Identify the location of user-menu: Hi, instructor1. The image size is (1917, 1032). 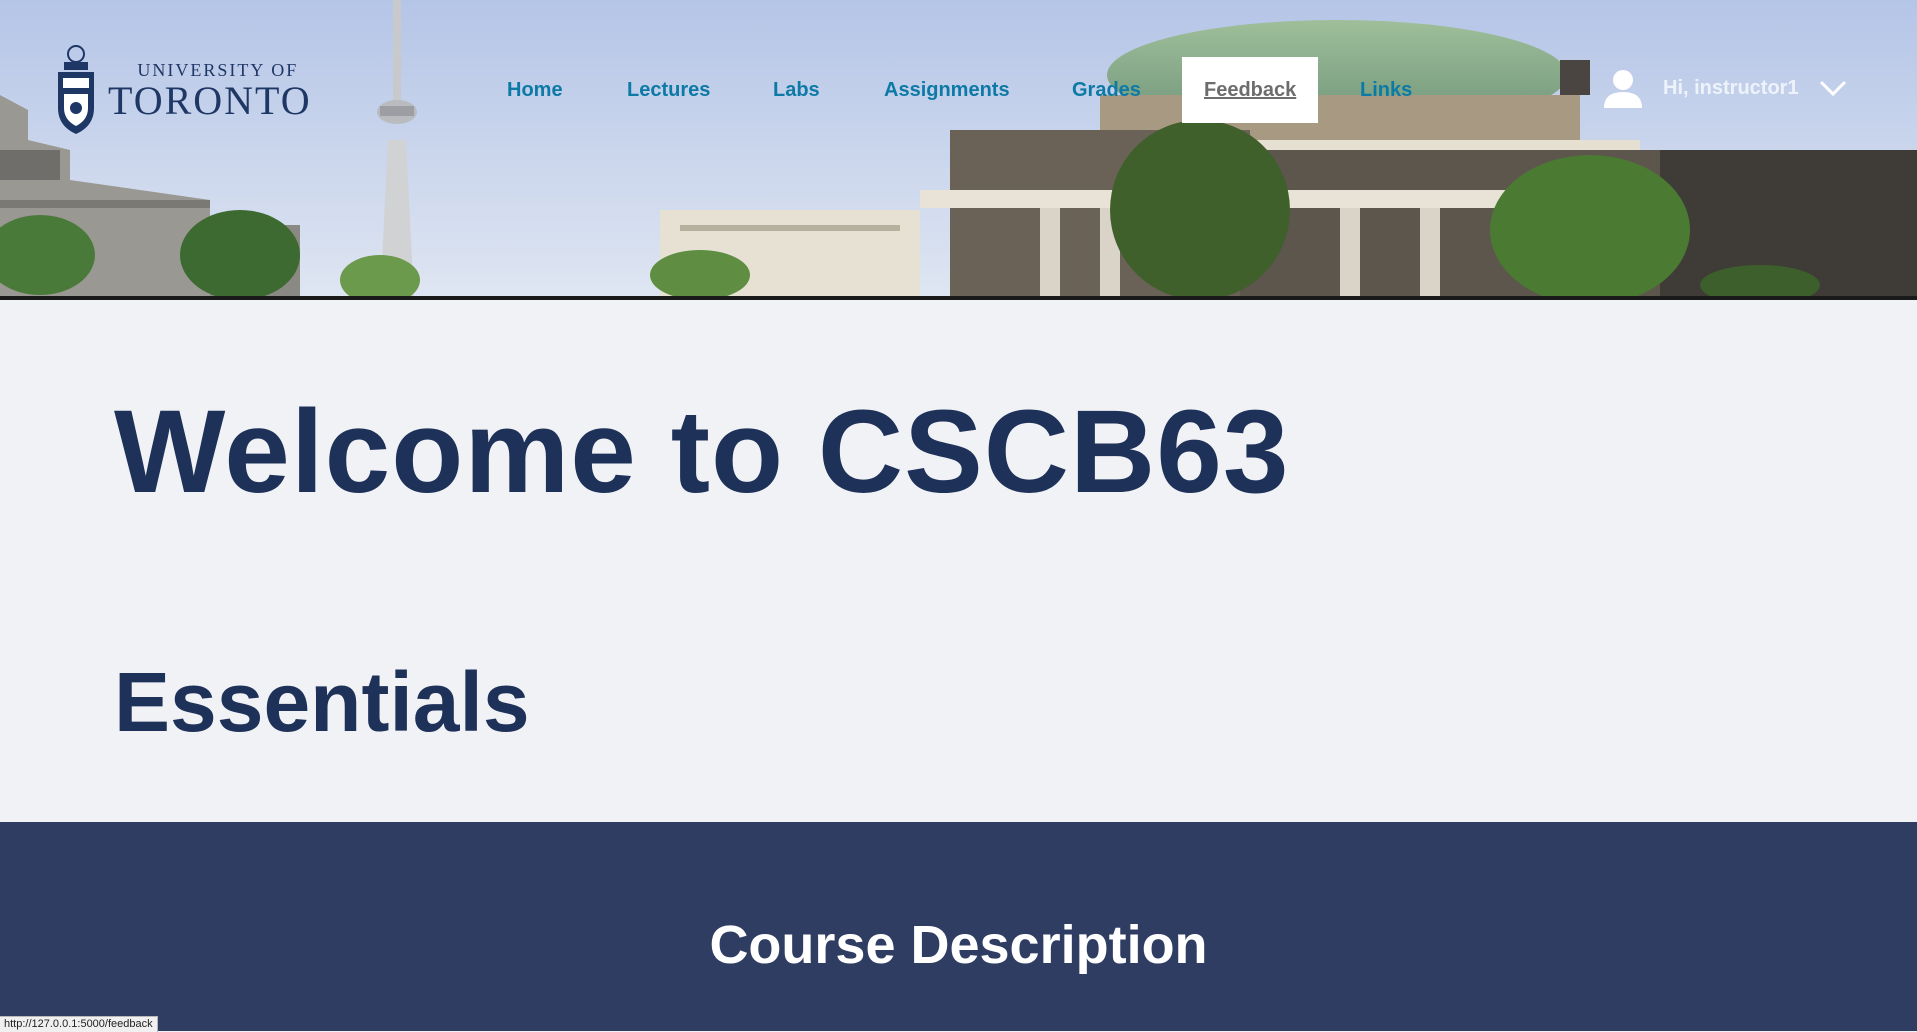
(1725, 88).